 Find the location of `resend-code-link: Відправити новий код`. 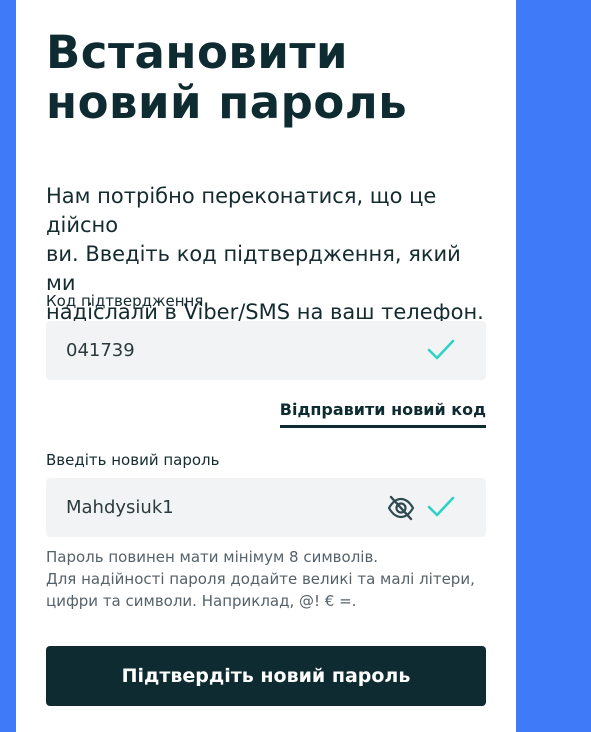

resend-code-link: Відправити новий код is located at coordinates (382, 414).